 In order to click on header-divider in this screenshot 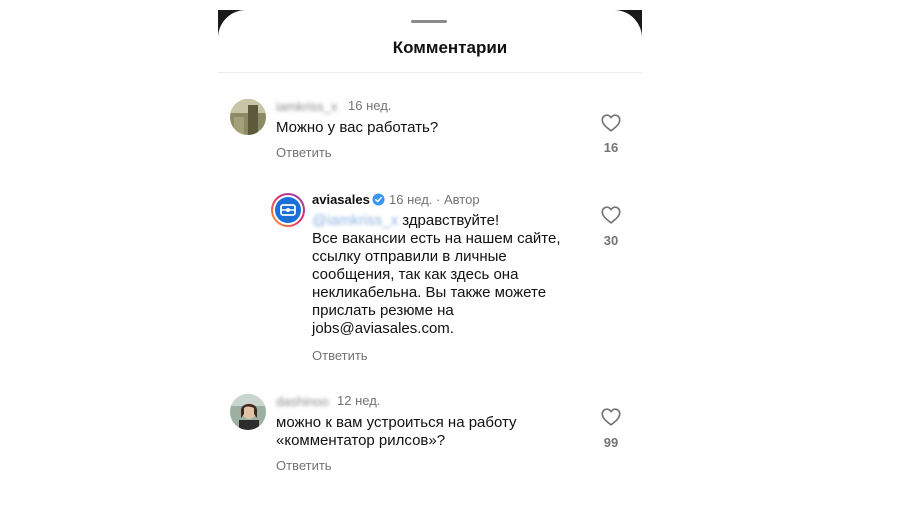, I will do `click(430, 72)`.